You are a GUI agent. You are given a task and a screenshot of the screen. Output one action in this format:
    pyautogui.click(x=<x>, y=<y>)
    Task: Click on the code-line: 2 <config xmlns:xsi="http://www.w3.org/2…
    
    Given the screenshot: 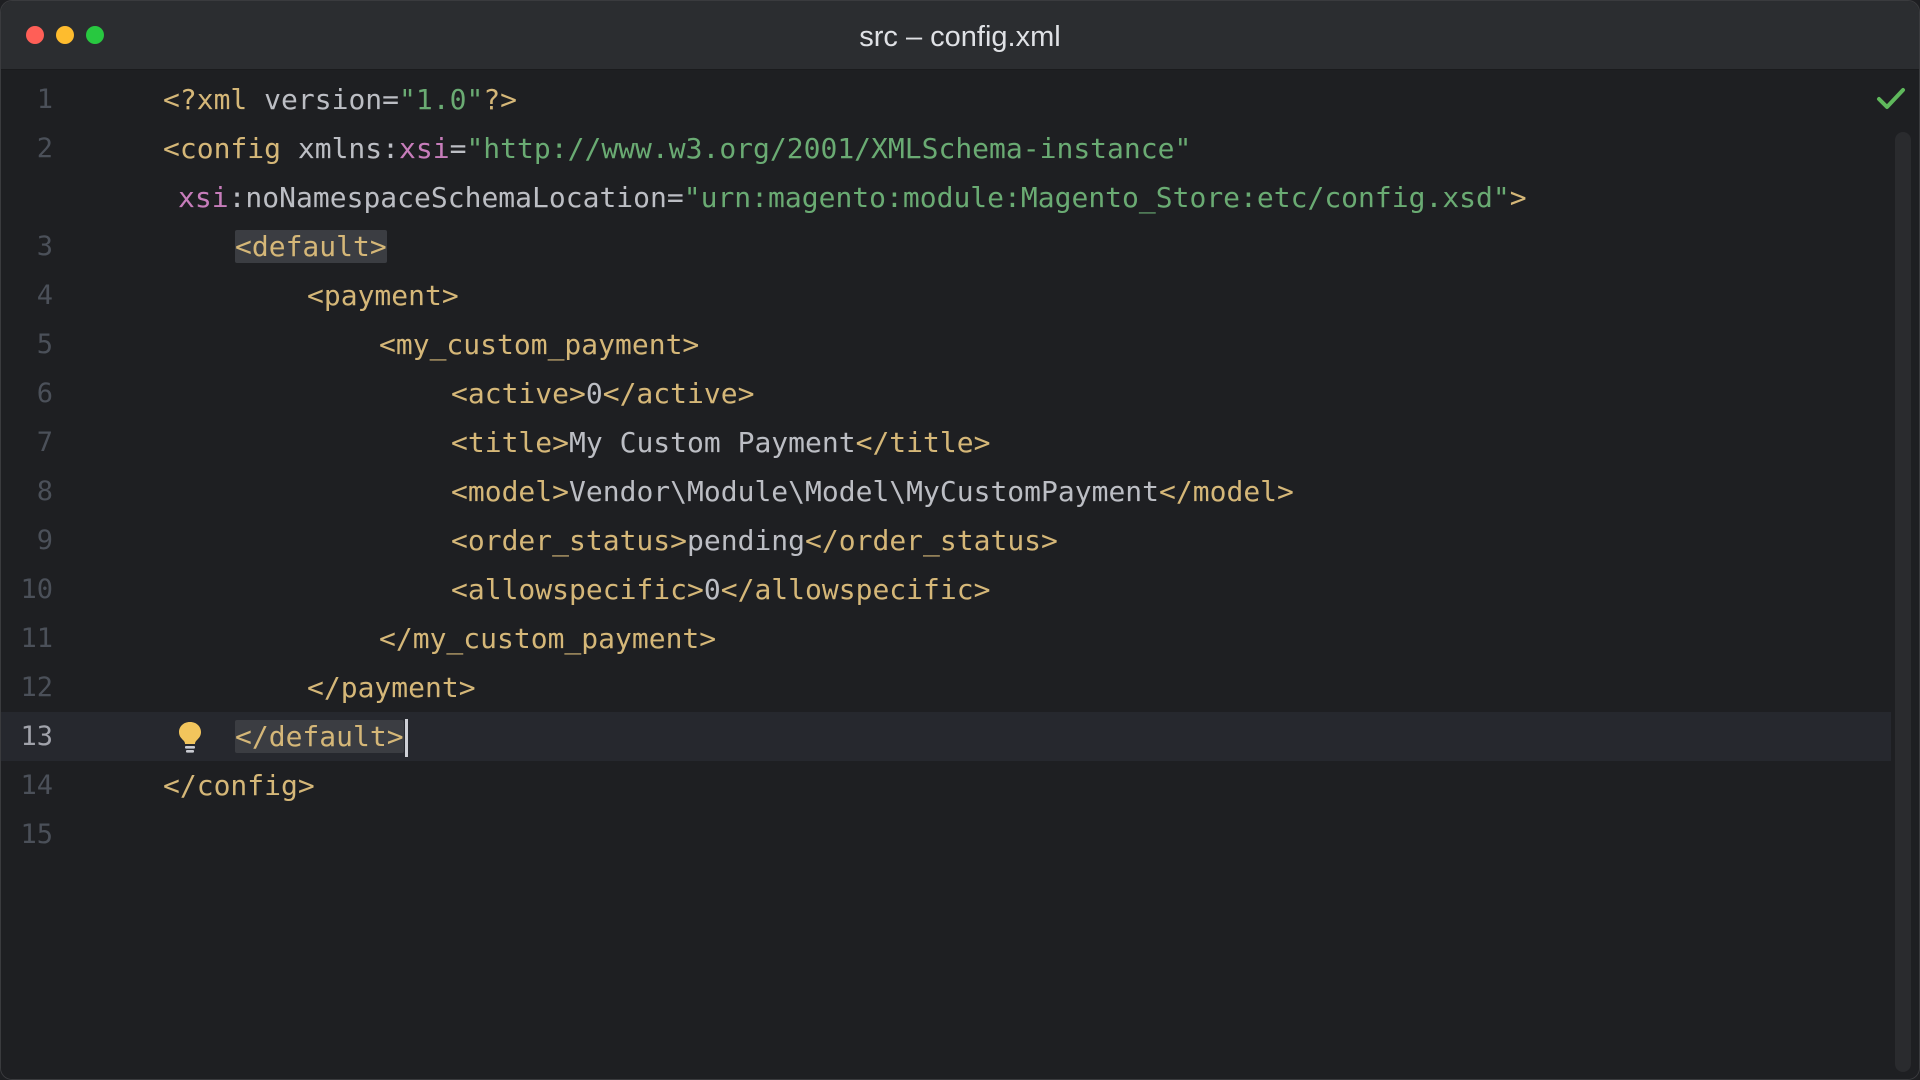 What is the action you would take?
    pyautogui.click(x=946, y=148)
    